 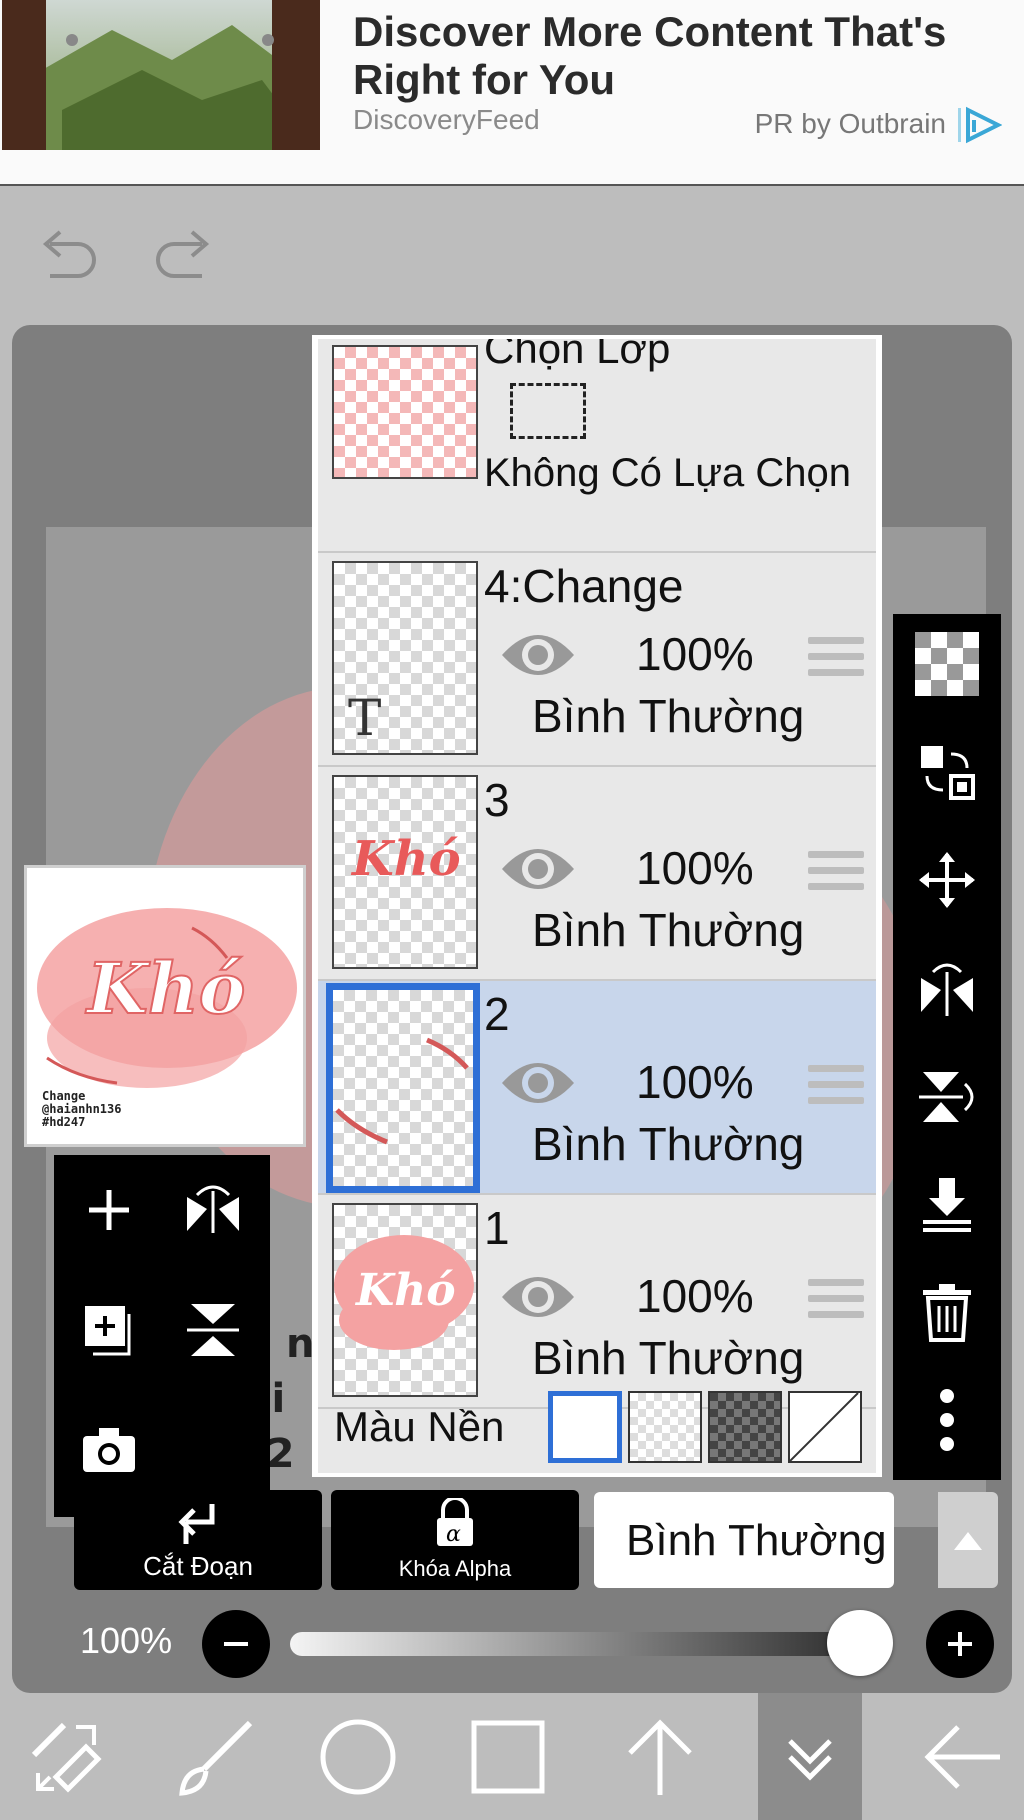 What do you see at coordinates (406, 1290) in the screenshot?
I see `layer-1-art-text: Khó` at bounding box center [406, 1290].